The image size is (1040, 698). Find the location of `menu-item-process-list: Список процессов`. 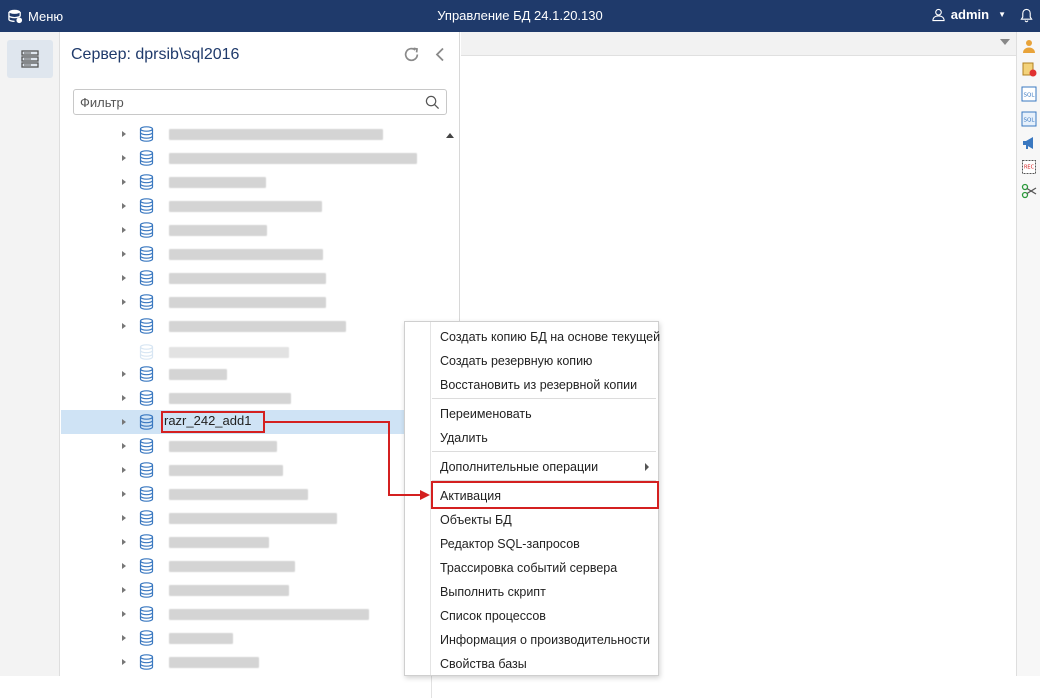

menu-item-process-list: Список процессов is located at coordinates (545, 616).